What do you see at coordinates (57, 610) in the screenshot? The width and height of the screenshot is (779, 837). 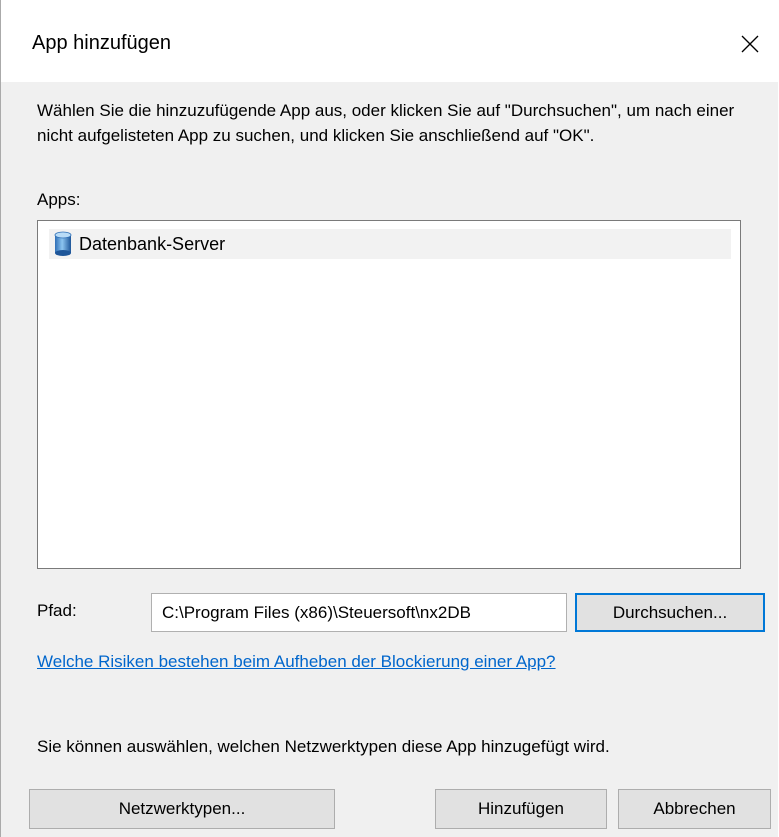 I see `path-label: Pfad:` at bounding box center [57, 610].